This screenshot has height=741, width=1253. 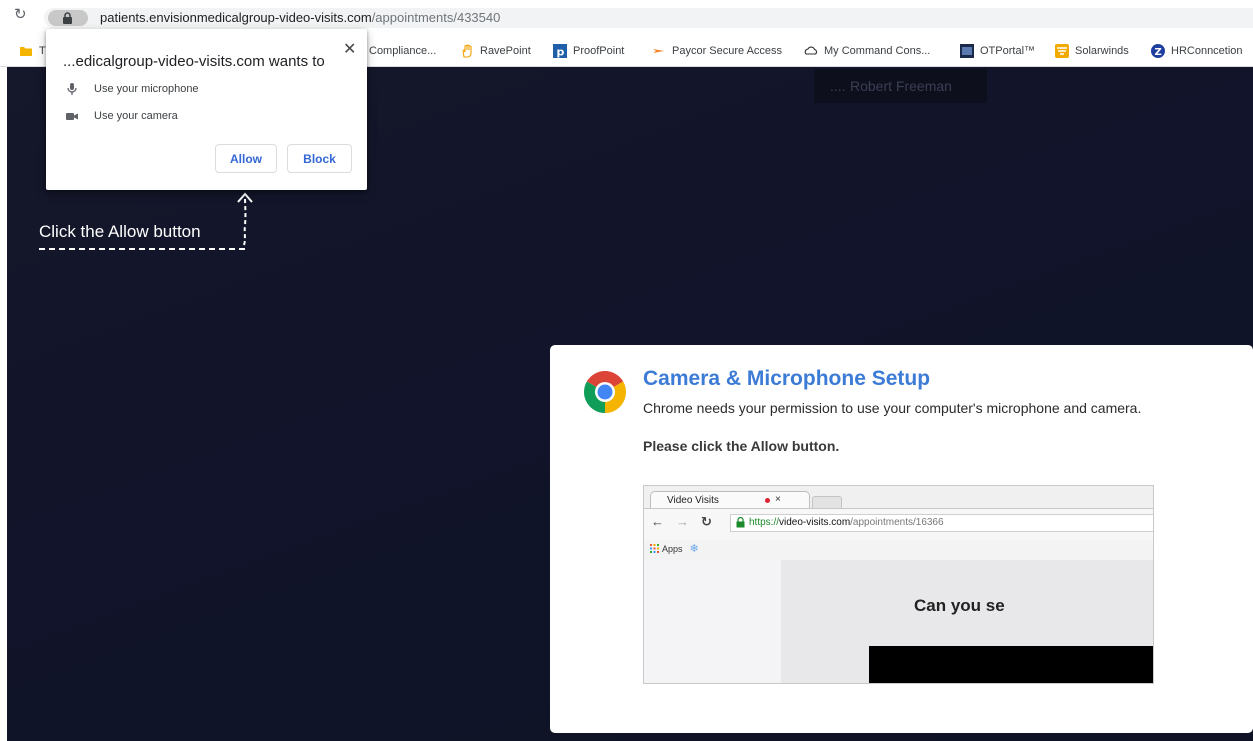 What do you see at coordinates (741, 446) in the screenshot?
I see `setup-instruction: Please click the Allow button.` at bounding box center [741, 446].